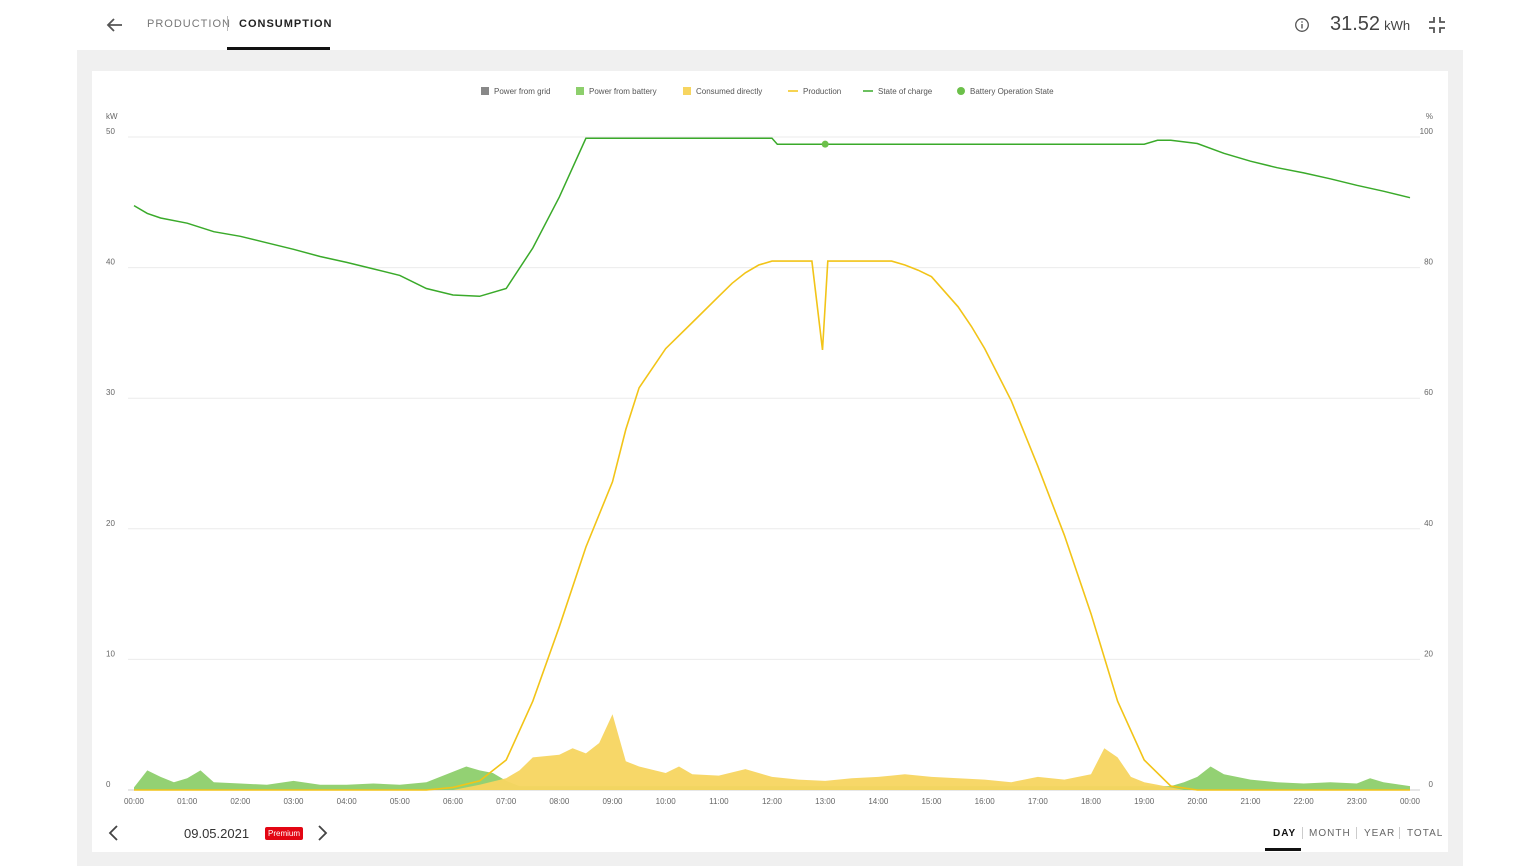  Describe the element at coordinates (825, 144) in the screenshot. I see `battery-operation-state-point` at that location.